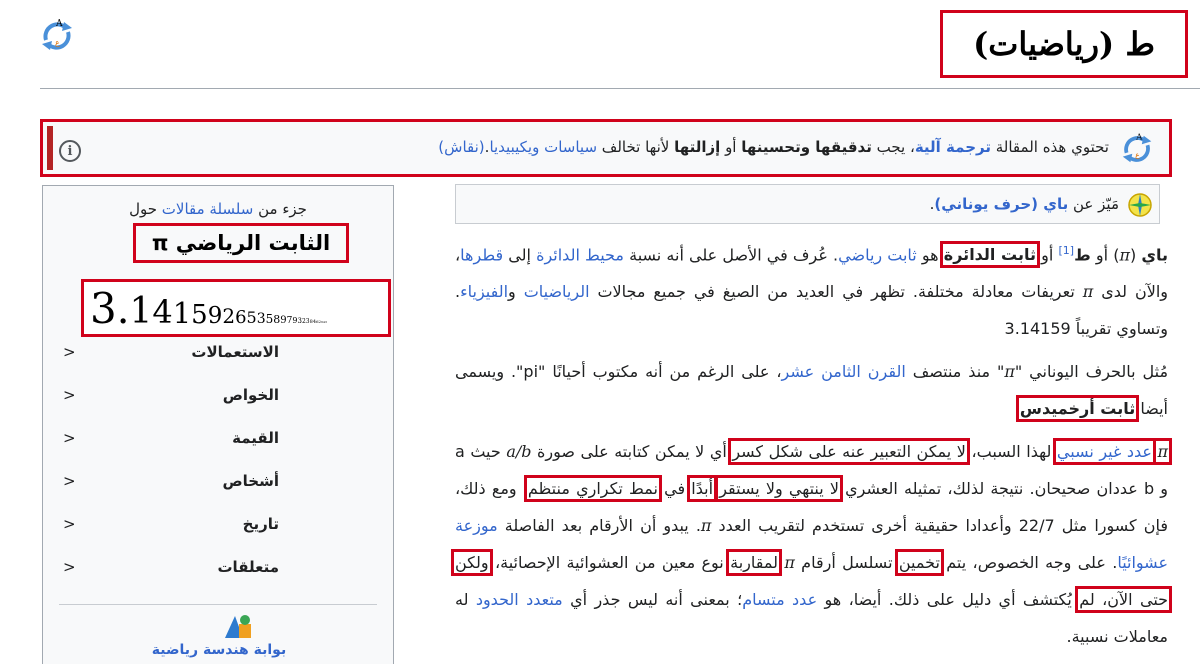 This screenshot has height=664, width=1200. Describe the element at coordinates (218, 357) in the screenshot. I see `infobox-row-uses: الاستعمالات >` at that location.